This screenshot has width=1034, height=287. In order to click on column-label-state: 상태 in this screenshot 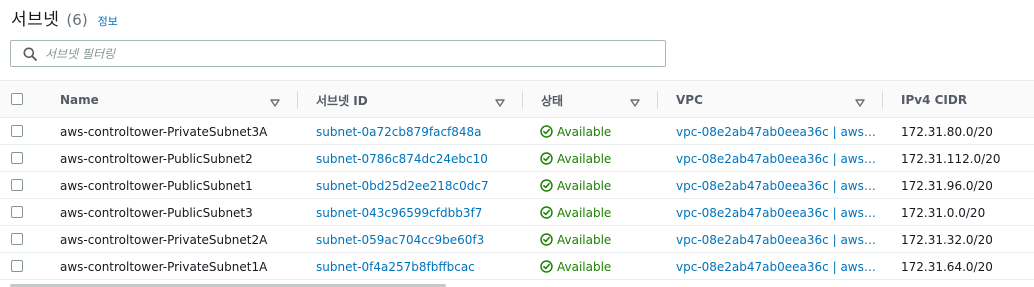, I will do `click(552, 100)`.